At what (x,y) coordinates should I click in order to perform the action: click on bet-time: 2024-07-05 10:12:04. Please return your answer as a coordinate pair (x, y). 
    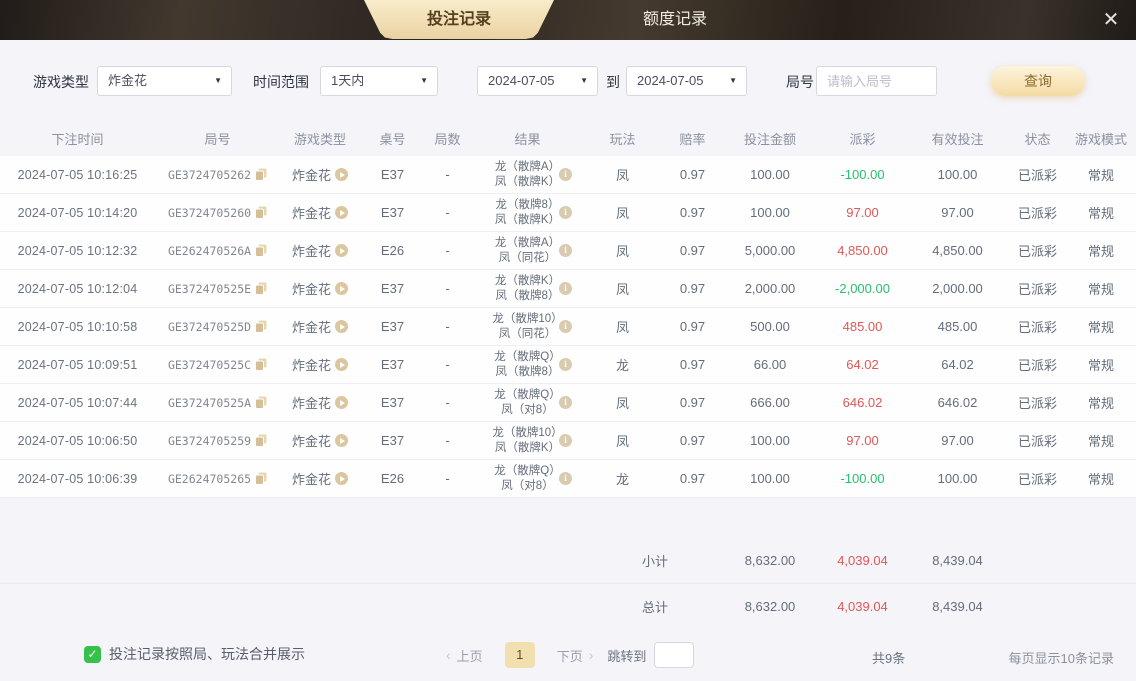
    Looking at the image, I should click on (77, 288).